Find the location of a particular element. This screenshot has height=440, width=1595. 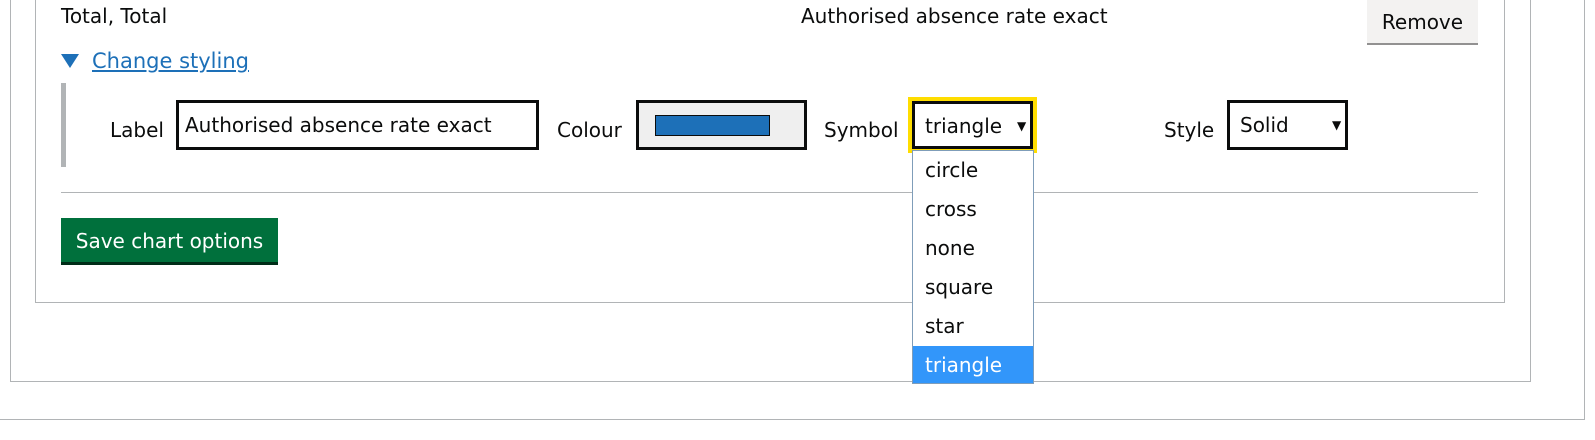

dropdown-option: circle is located at coordinates (973, 170).